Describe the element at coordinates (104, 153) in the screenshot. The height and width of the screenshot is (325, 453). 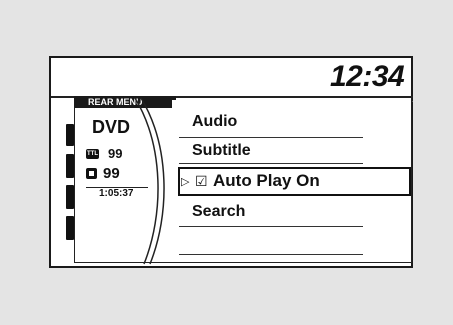
I see `title-count-row: TTL 99` at that location.